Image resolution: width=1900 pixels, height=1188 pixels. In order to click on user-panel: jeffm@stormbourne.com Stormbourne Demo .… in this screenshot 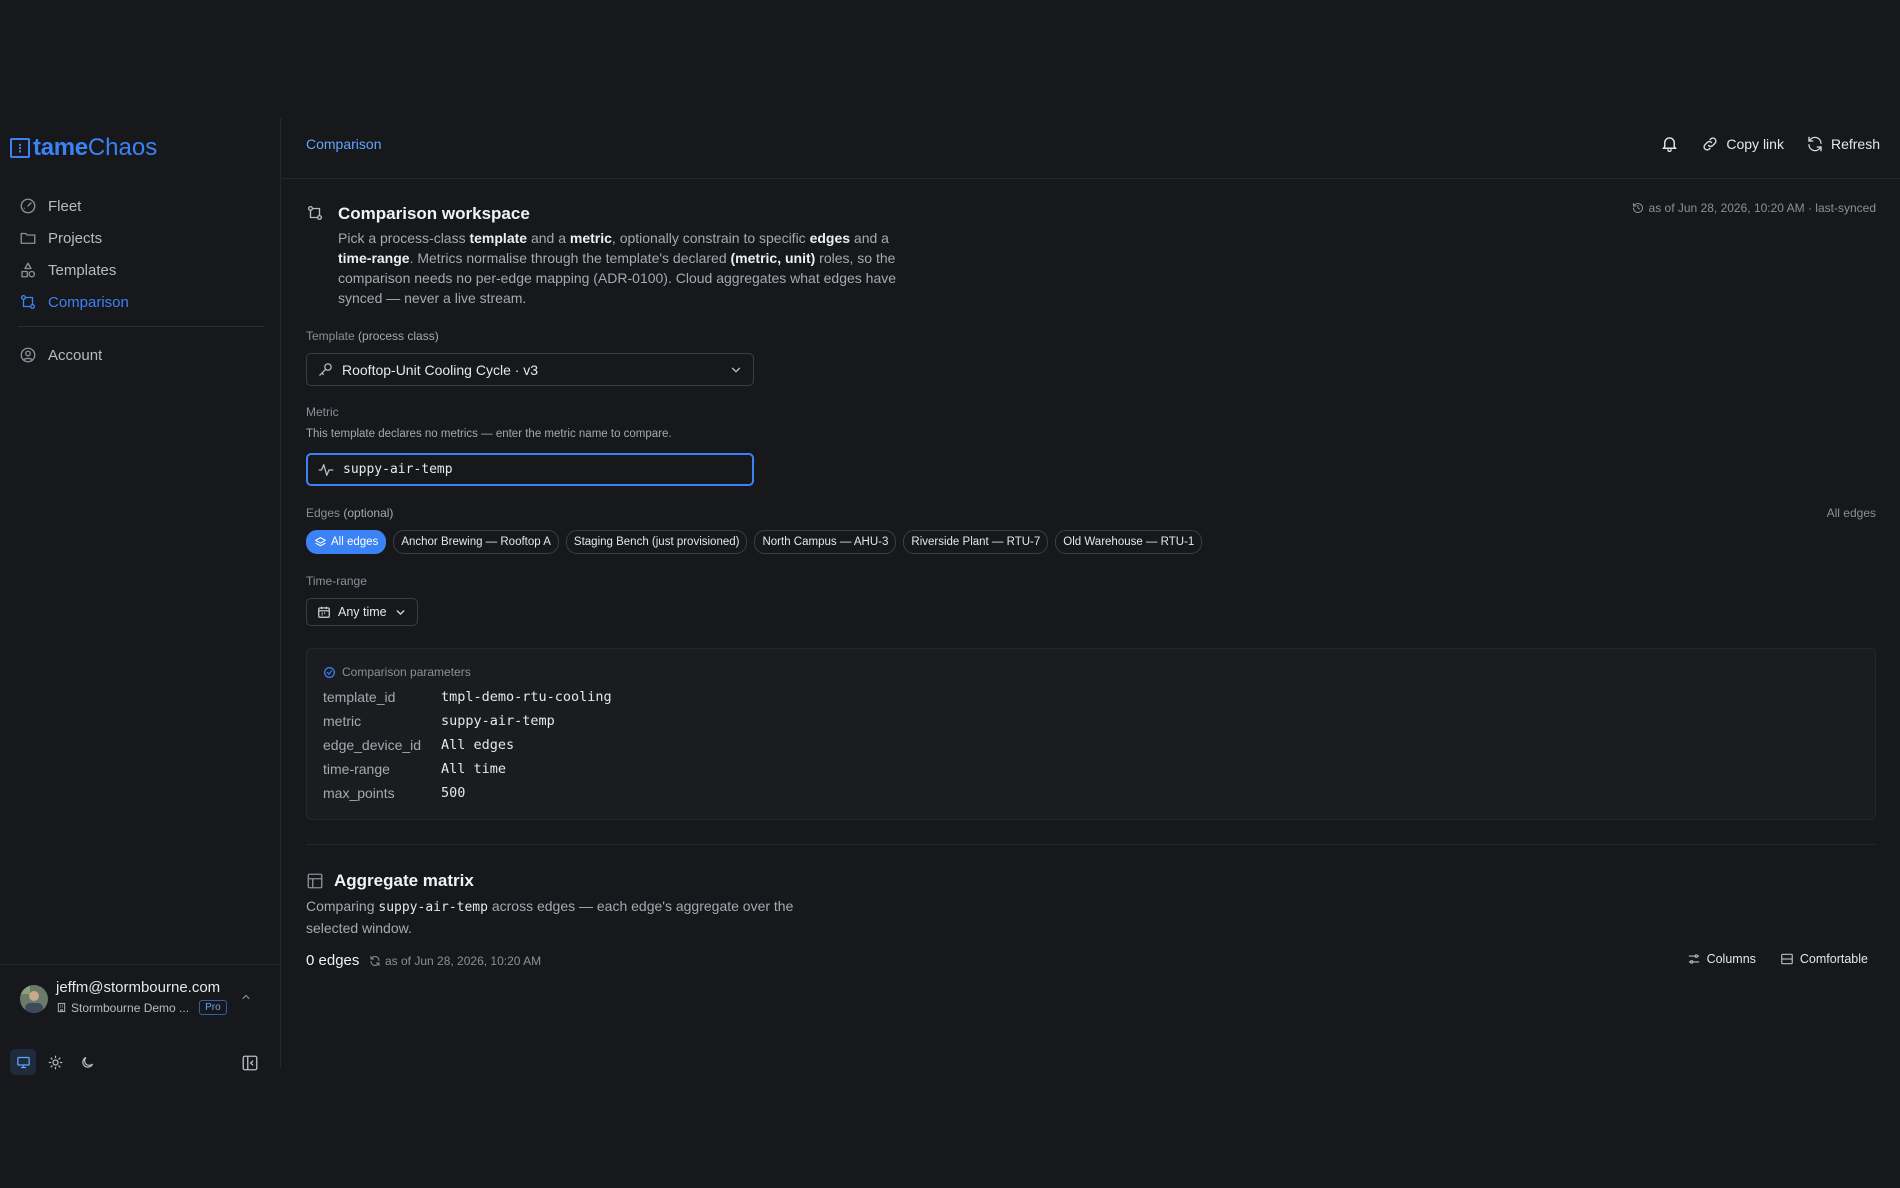, I will do `click(140, 1019)`.